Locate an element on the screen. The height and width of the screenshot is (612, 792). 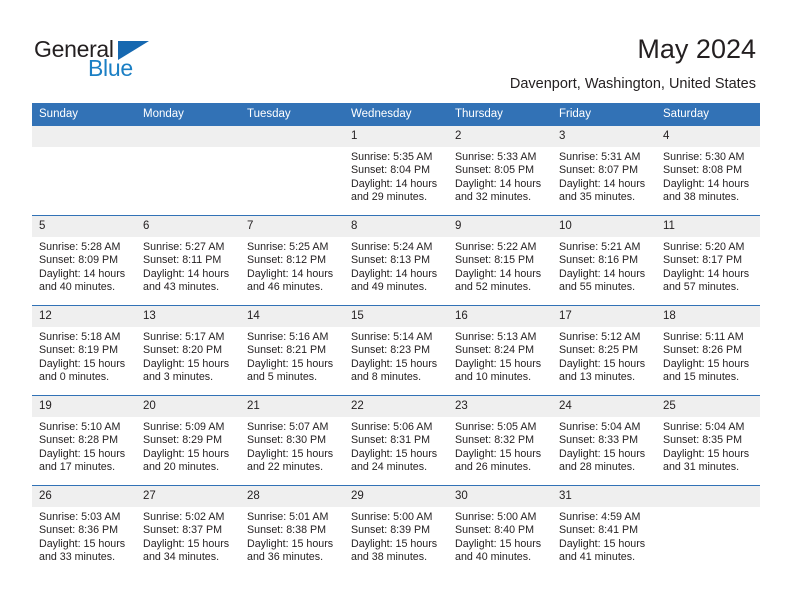
day-number: 26 is located at coordinates (84, 496).